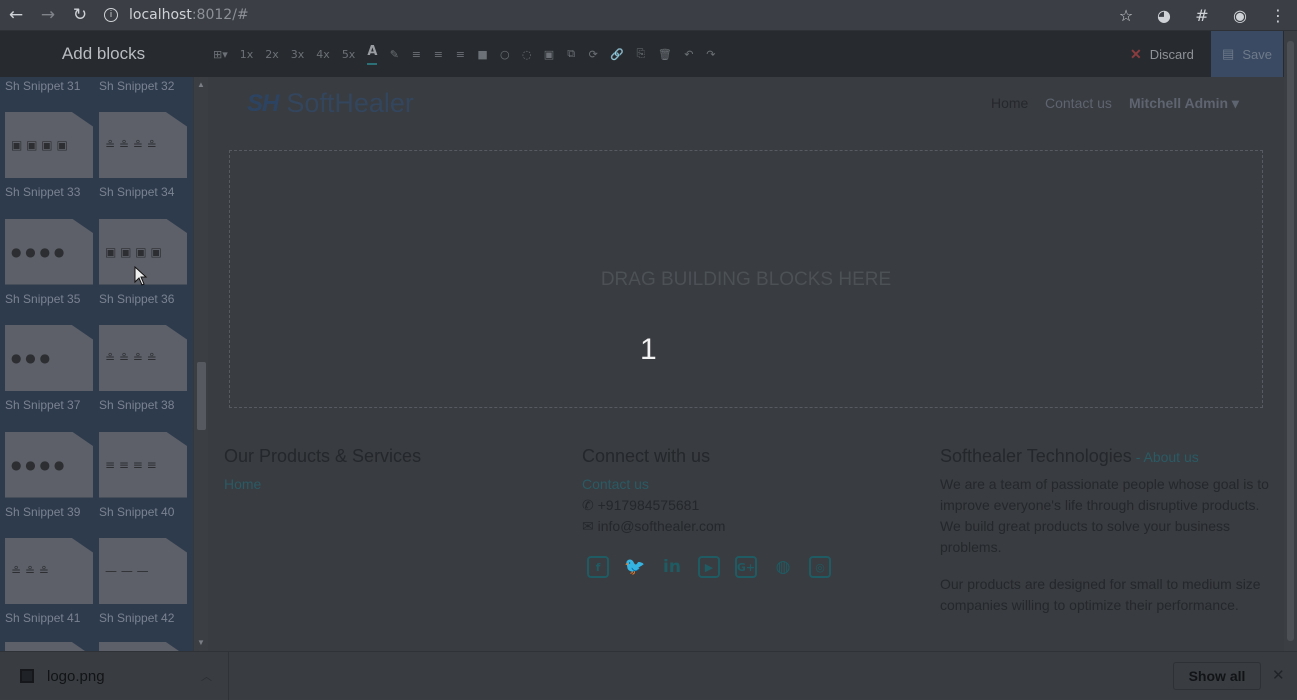 The width and height of the screenshot is (1297, 700). I want to click on snippet-thumbnail: SH ≗ ≗ ≗, so click(49, 571).